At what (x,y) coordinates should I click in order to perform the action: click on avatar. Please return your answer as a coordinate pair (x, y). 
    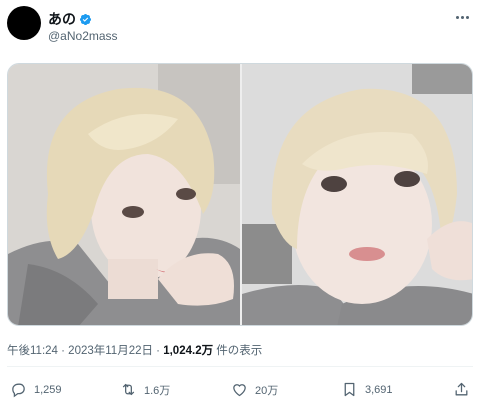
    Looking at the image, I should click on (24, 23).